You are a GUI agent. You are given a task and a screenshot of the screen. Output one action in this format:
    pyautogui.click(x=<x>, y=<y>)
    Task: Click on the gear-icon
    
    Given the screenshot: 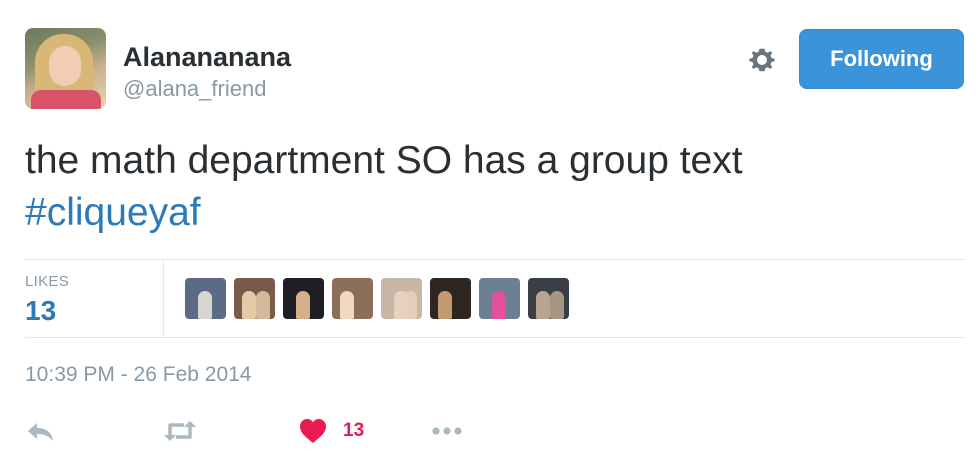 What is the action you would take?
    pyautogui.click(x=762, y=60)
    